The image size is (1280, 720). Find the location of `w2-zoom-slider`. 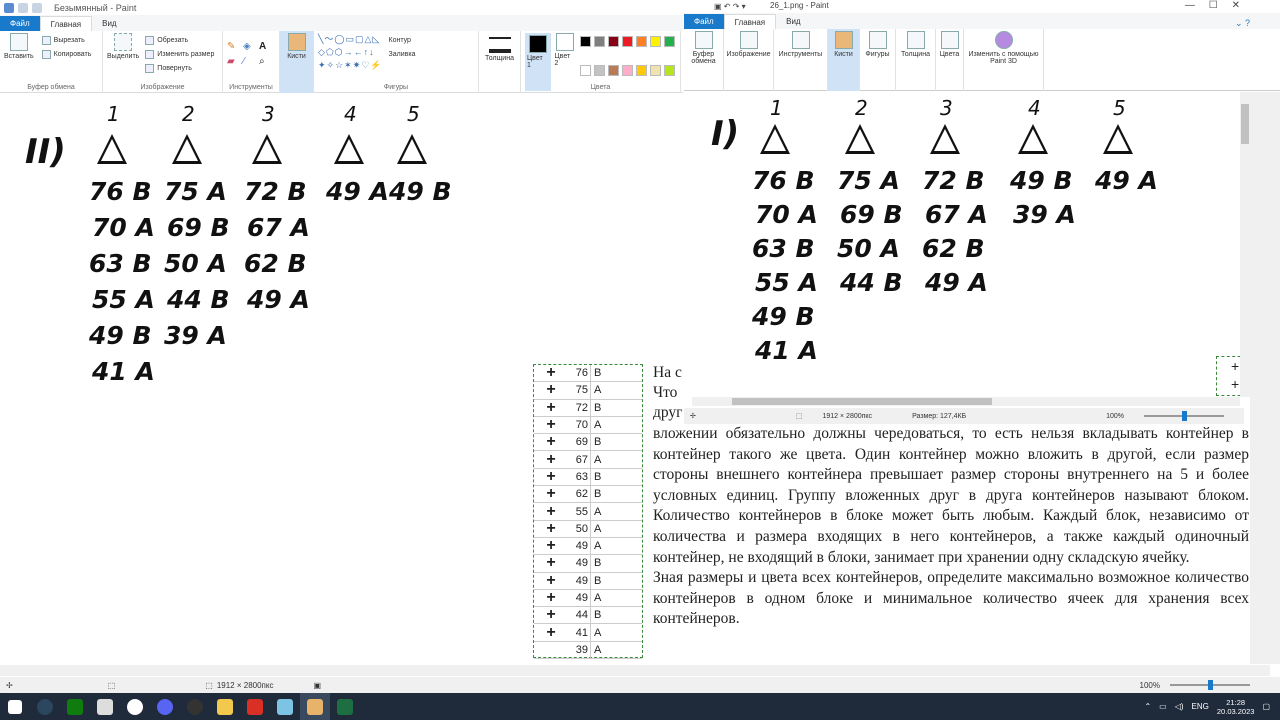

w2-zoom-slider is located at coordinates (1184, 416).